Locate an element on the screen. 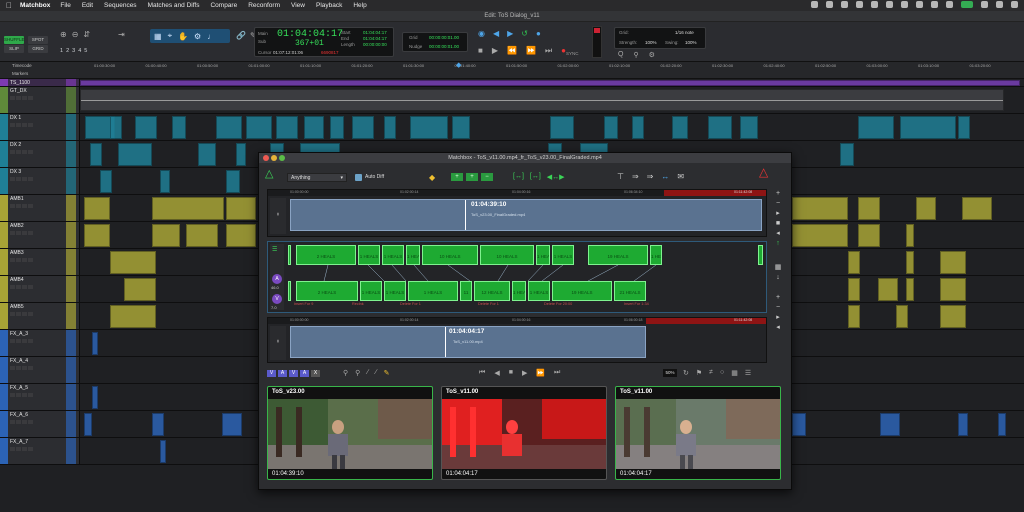 The height and width of the screenshot is (512, 1024). target-playhead is located at coordinates (445, 342).